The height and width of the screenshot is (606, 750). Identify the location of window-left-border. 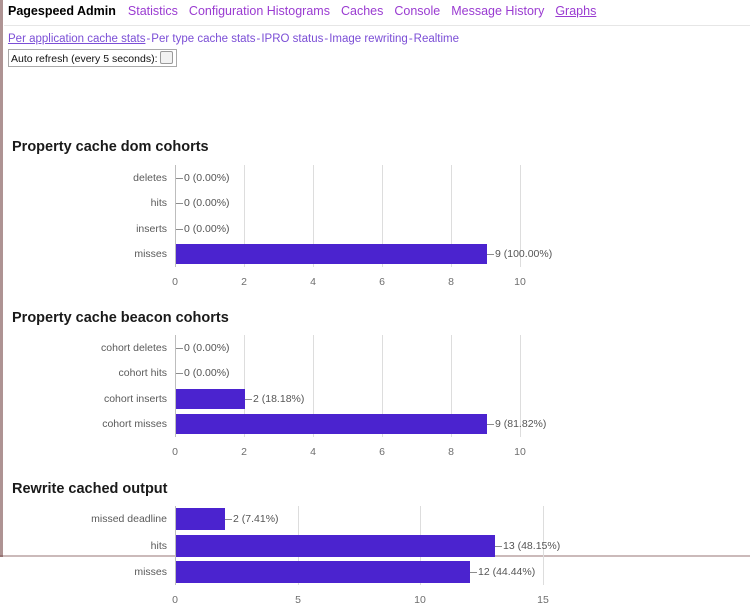
(1, 278).